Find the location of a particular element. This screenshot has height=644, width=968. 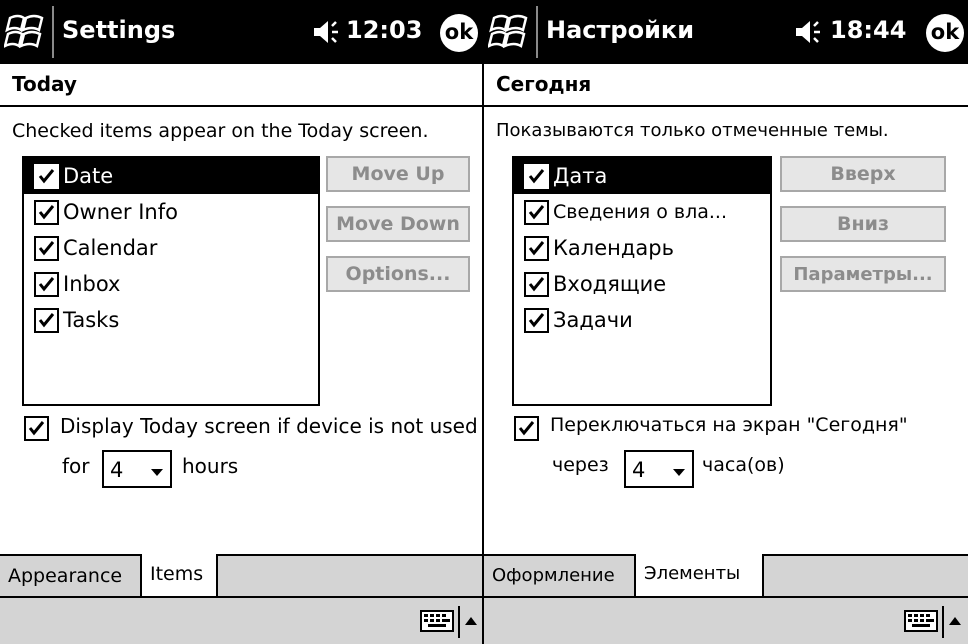

app-title: Настройки is located at coordinates (620, 30).